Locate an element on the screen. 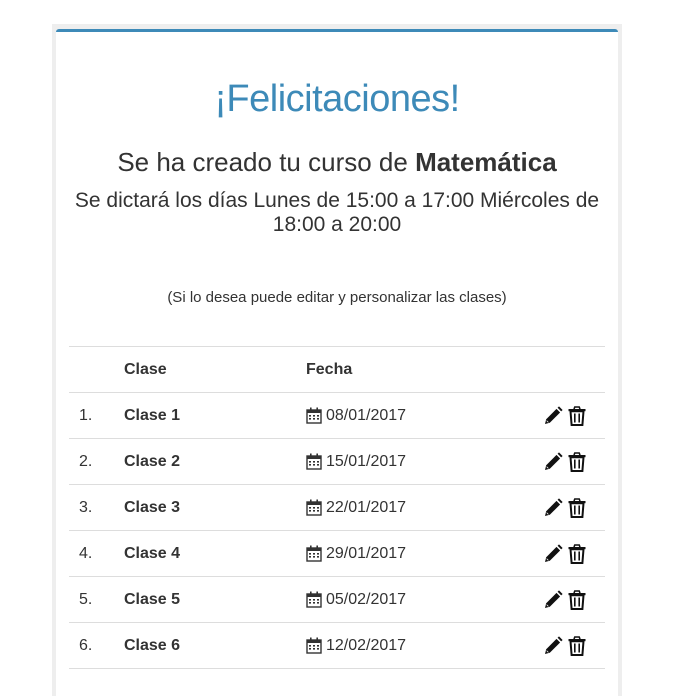  page-title: ¡Felicitaciones! is located at coordinates (337, 99).